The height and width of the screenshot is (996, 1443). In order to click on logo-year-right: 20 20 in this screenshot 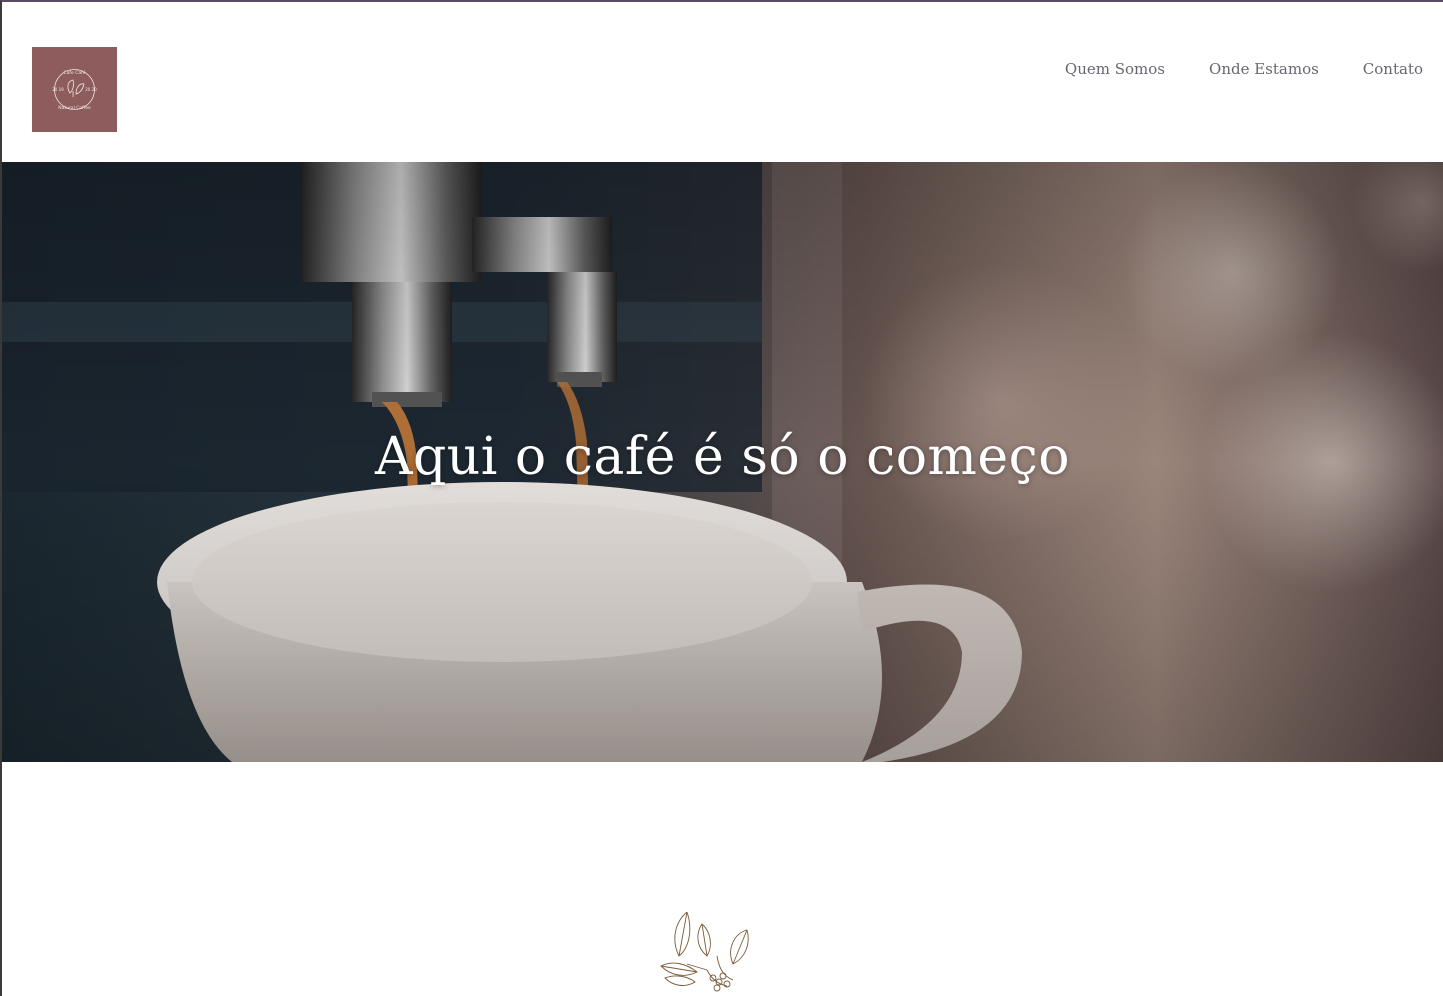, I will do `click(91, 89)`.